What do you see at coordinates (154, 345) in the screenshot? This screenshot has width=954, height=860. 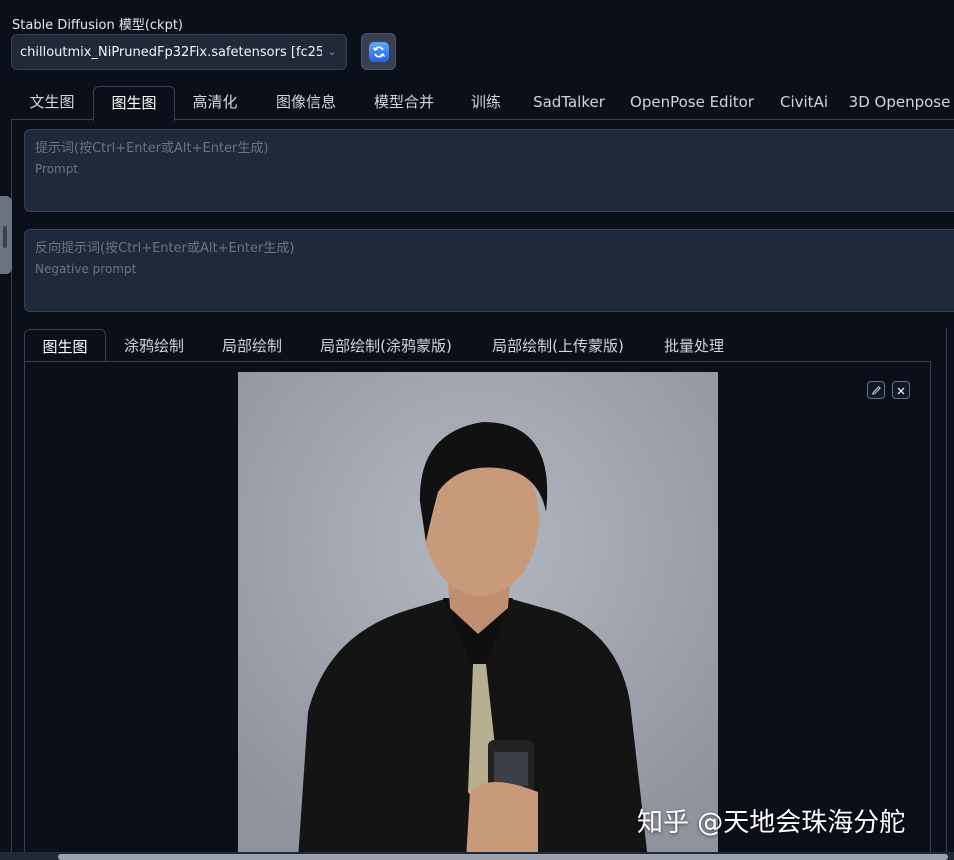 I see `subtab-sketch: 涂鸦绘制` at bounding box center [154, 345].